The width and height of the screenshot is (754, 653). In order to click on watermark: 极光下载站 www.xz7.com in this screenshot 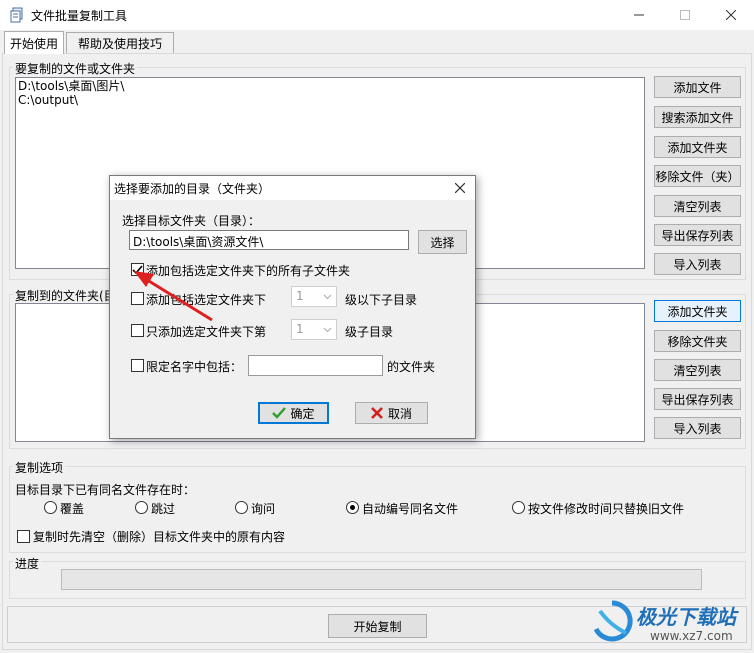, I will do `click(670, 625)`.